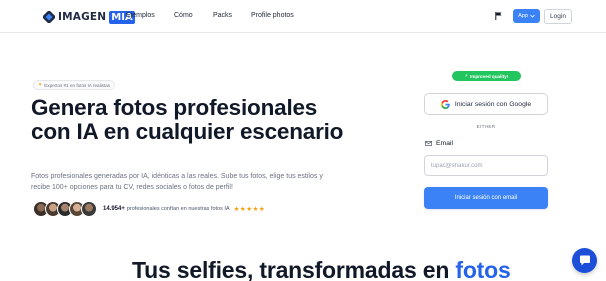  Describe the element at coordinates (466, 75) in the screenshot. I see `bolt-icon: ⚡` at that location.